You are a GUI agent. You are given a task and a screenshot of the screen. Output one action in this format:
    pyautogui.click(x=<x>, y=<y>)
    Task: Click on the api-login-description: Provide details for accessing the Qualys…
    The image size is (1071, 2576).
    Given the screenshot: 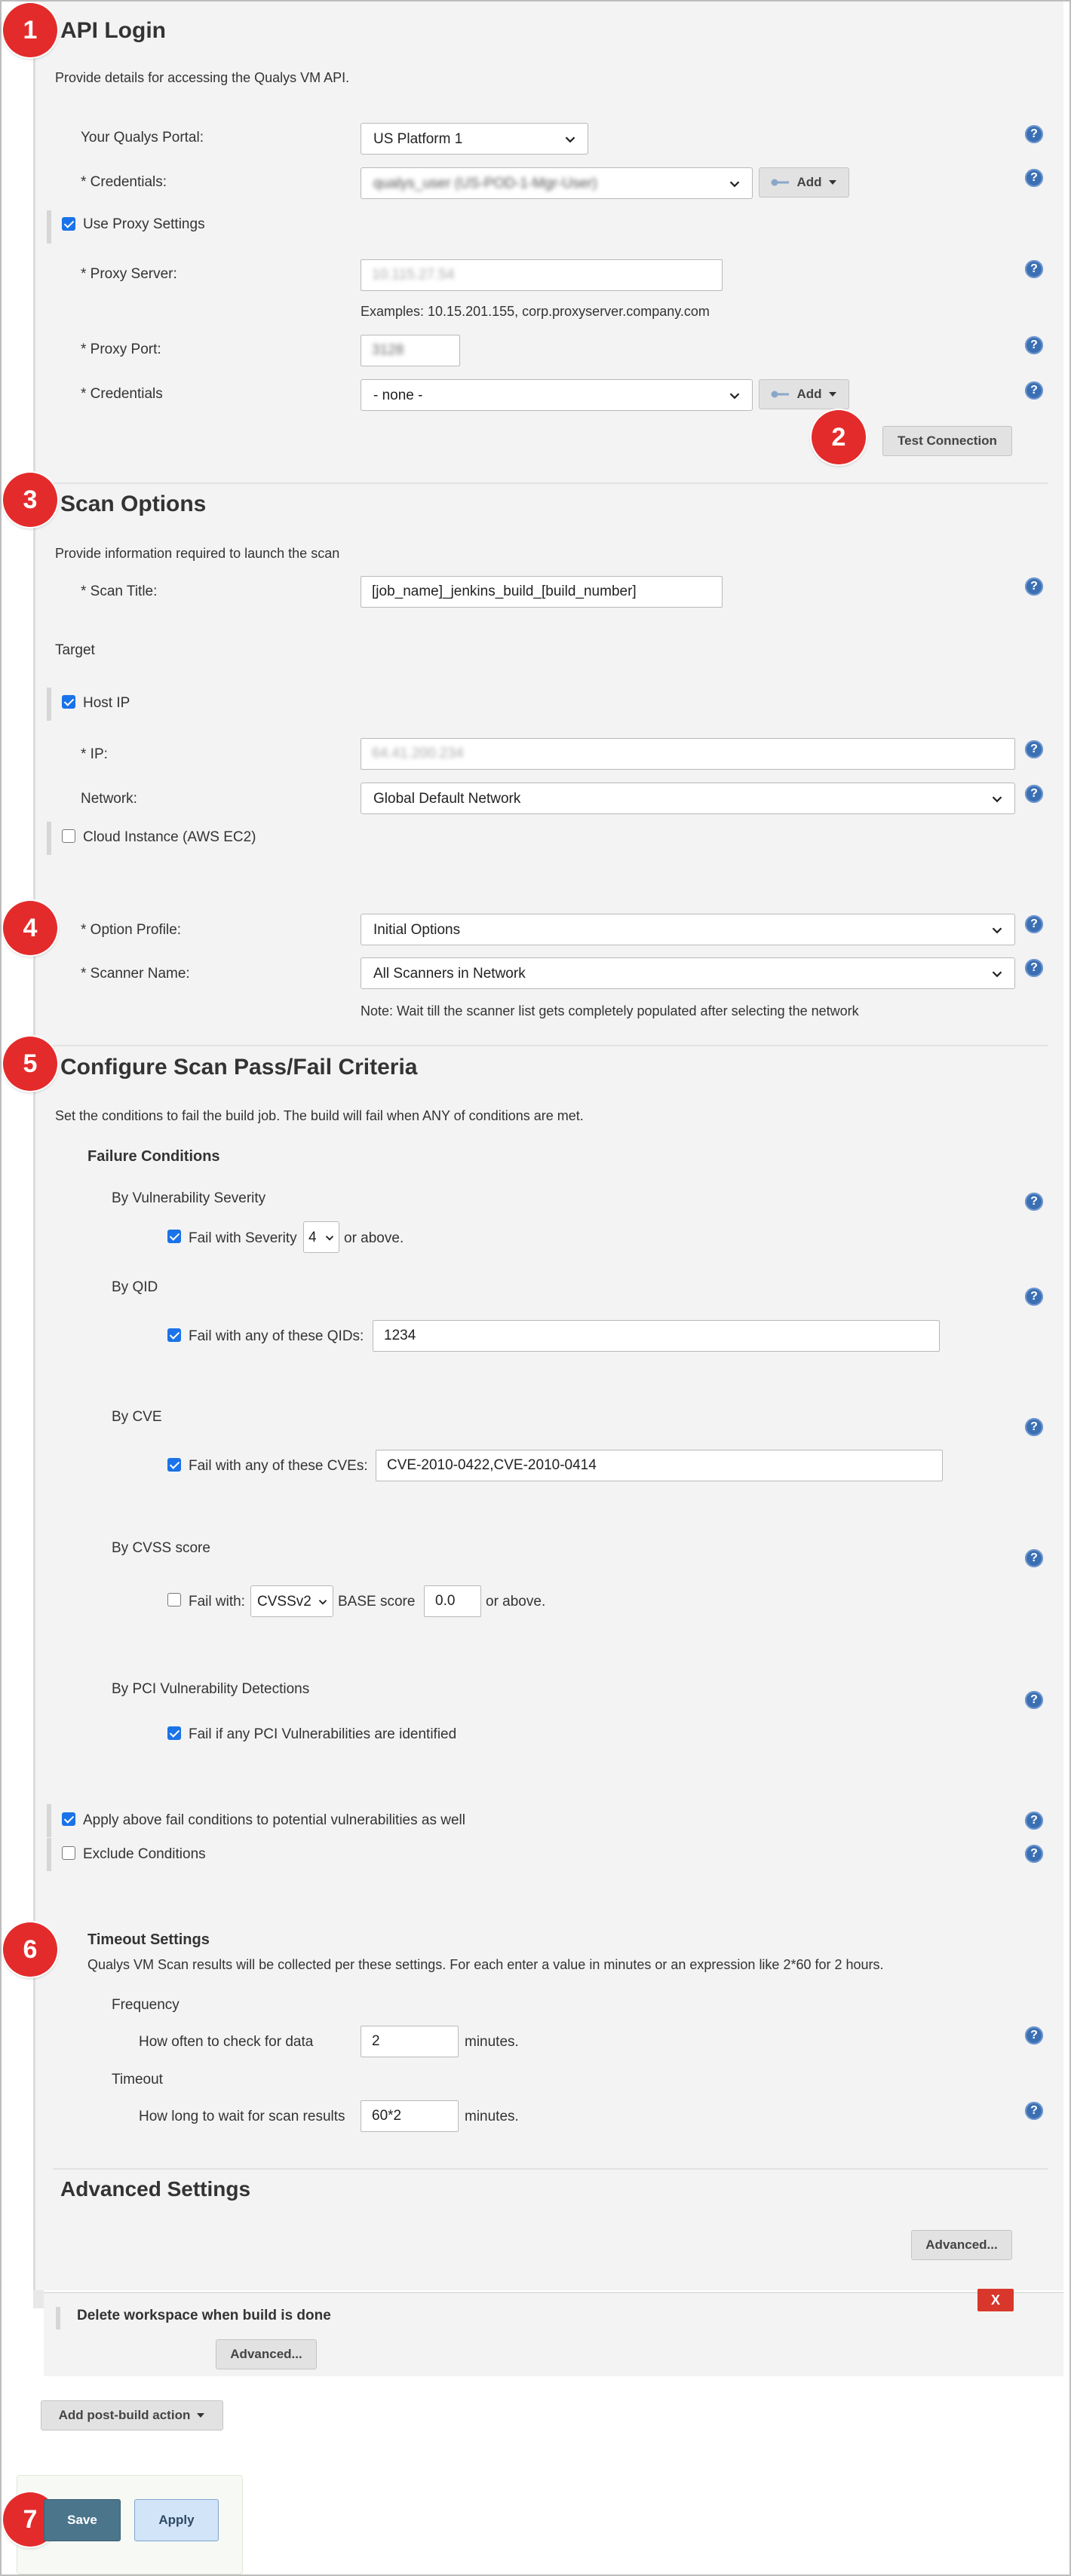 What is the action you would take?
    pyautogui.click(x=202, y=77)
    